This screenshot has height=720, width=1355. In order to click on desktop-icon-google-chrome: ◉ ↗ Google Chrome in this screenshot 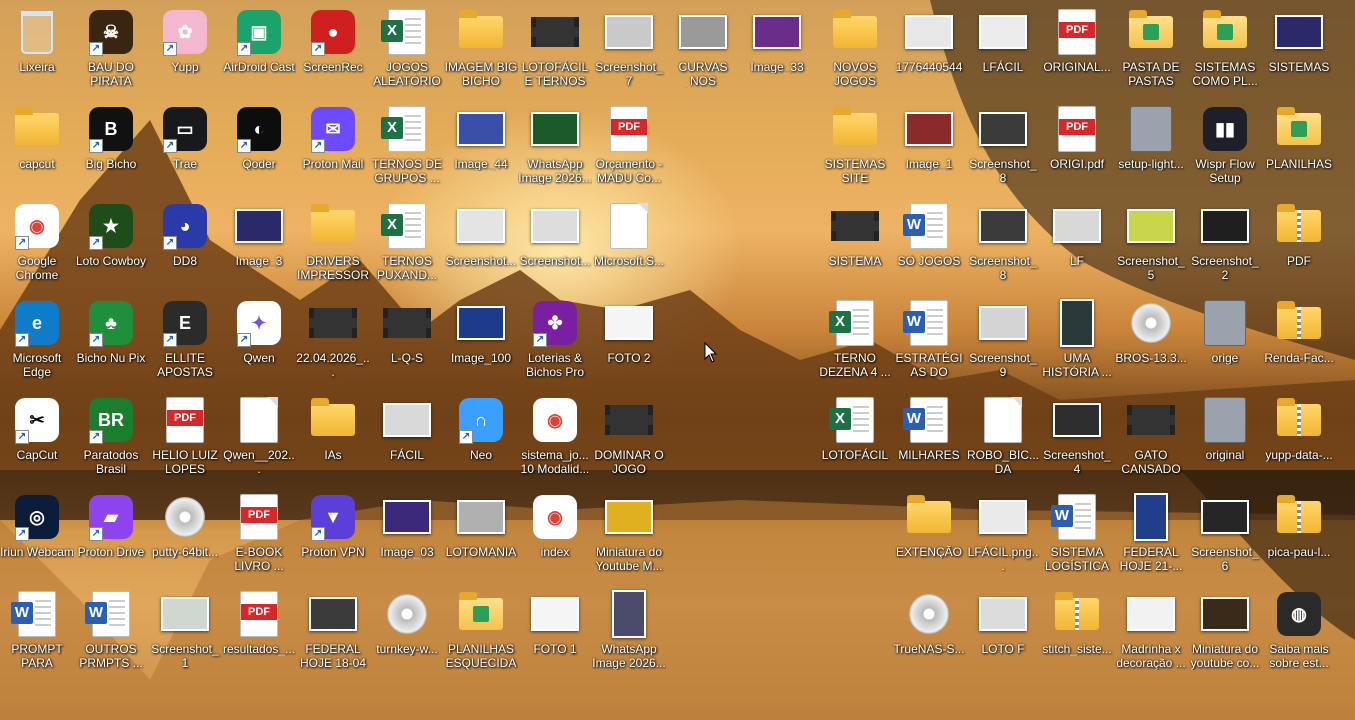, I will do `click(37, 242)`.